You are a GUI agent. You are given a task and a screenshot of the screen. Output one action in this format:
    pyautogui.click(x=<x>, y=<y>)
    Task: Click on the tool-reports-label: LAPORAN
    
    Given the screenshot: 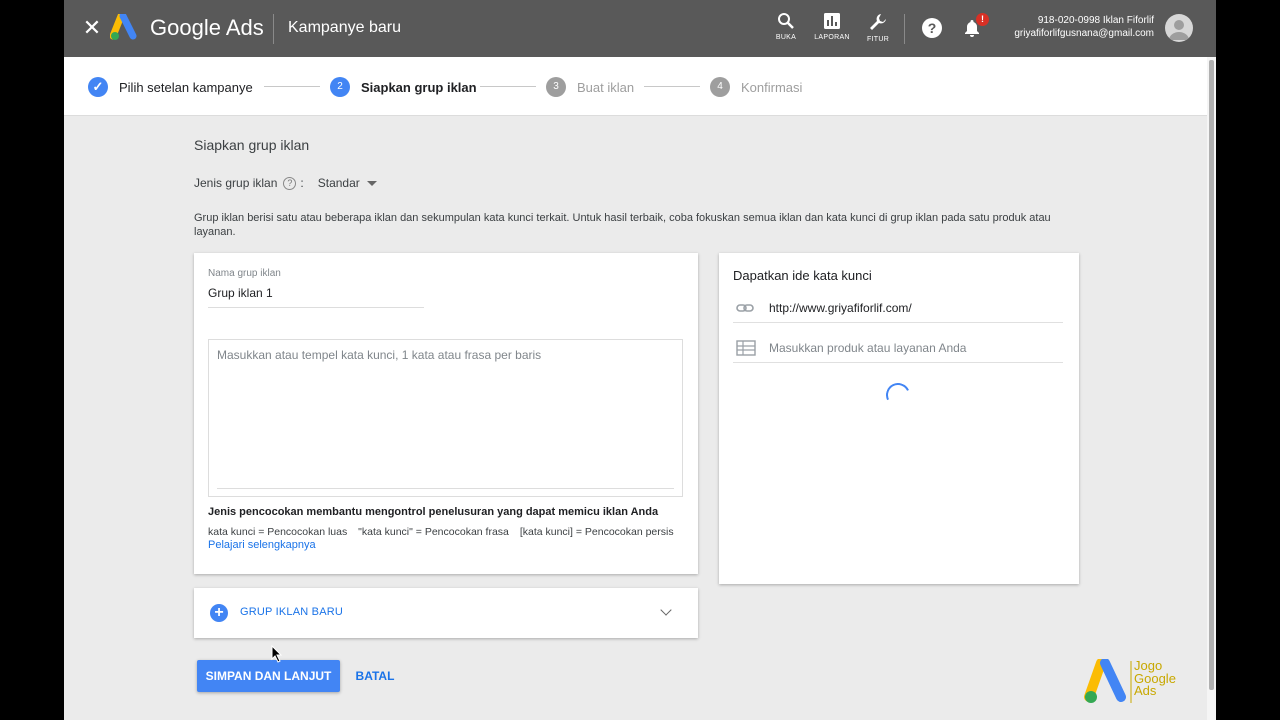 What is the action you would take?
    pyautogui.click(x=832, y=37)
    